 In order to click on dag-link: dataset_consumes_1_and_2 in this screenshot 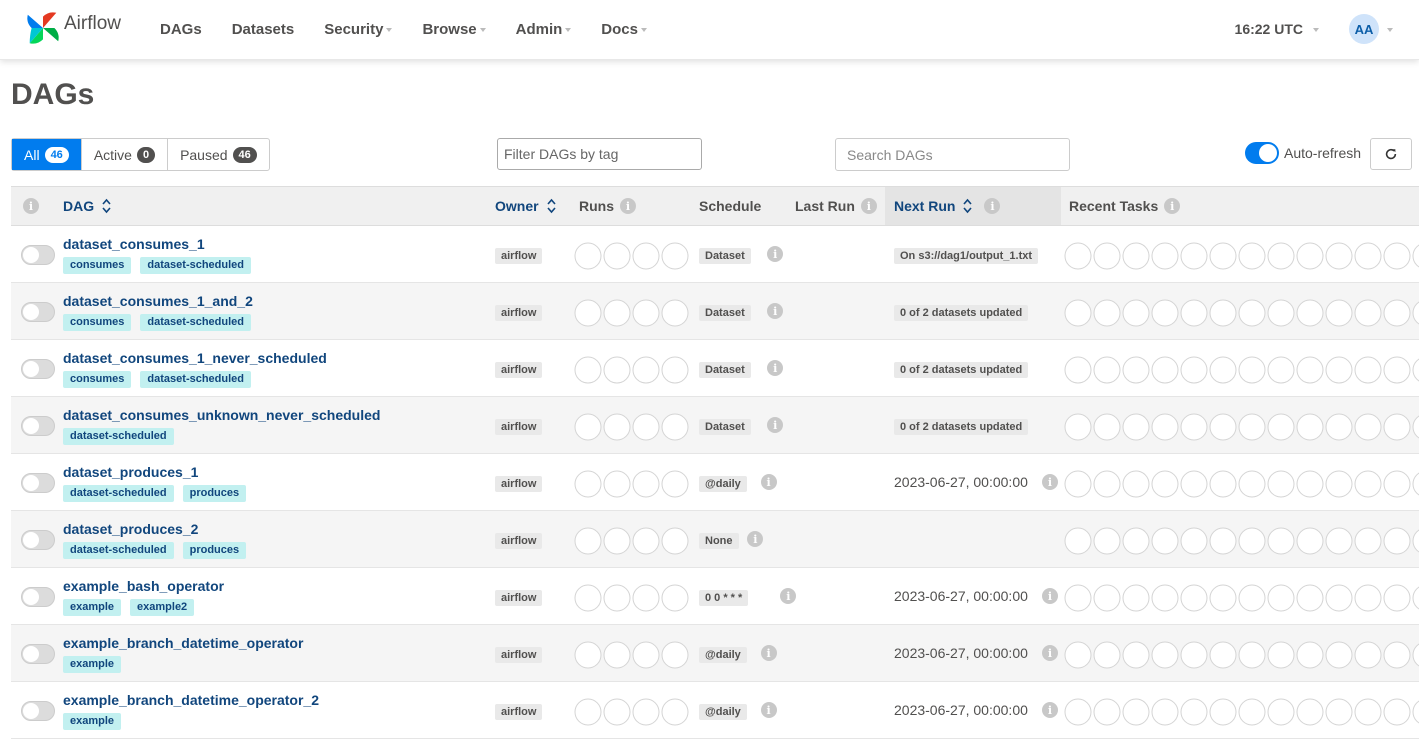, I will do `click(158, 301)`.